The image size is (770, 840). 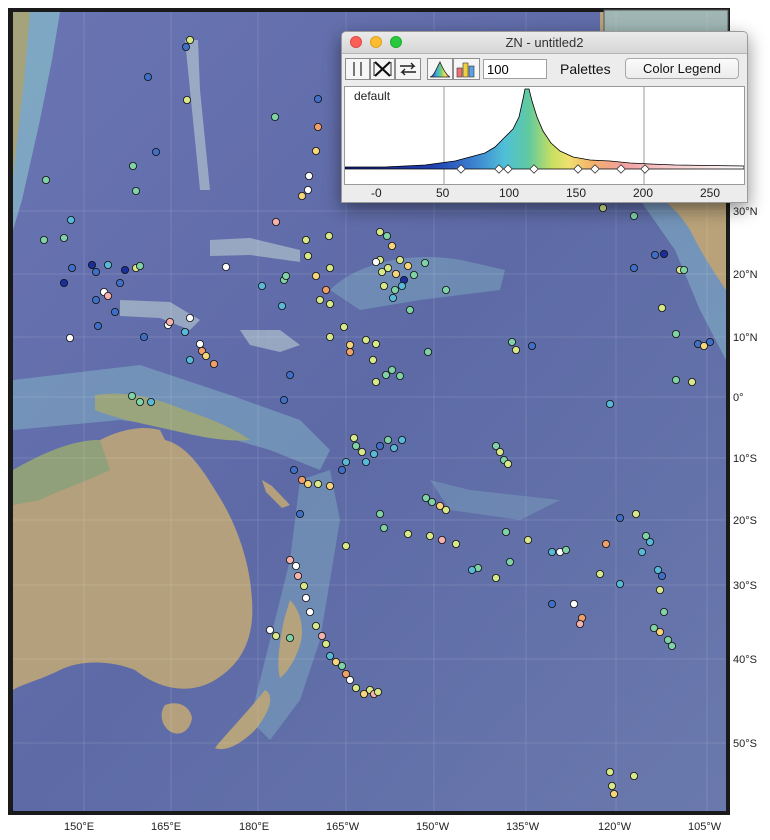 I want to click on lat-label: 40°S, so click(x=745, y=660).